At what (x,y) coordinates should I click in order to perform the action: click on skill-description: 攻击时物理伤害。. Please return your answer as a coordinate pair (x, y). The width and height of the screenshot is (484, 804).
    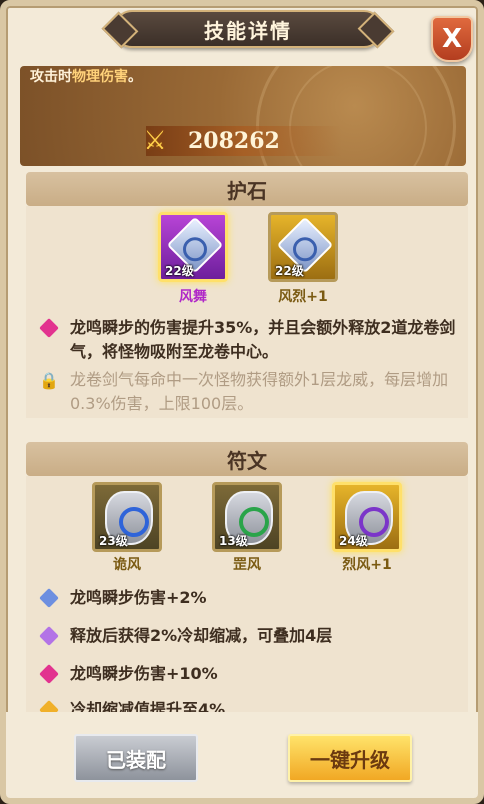
    Looking at the image, I should click on (86, 76).